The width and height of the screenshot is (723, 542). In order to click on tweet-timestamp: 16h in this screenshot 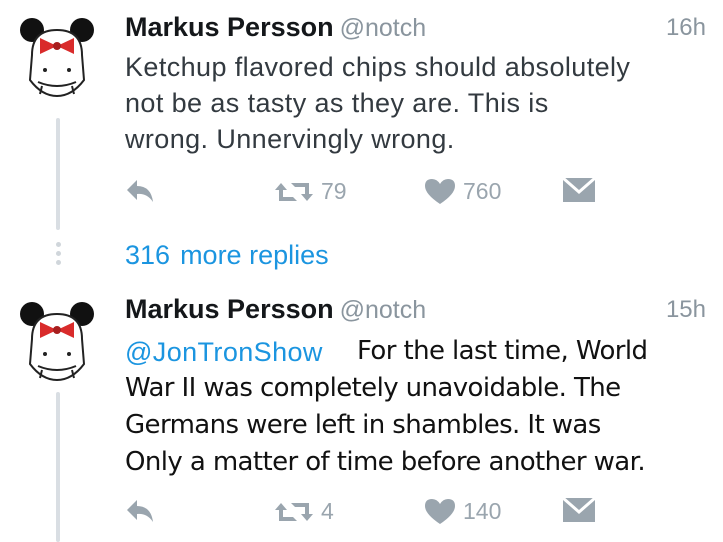, I will do `click(686, 28)`.